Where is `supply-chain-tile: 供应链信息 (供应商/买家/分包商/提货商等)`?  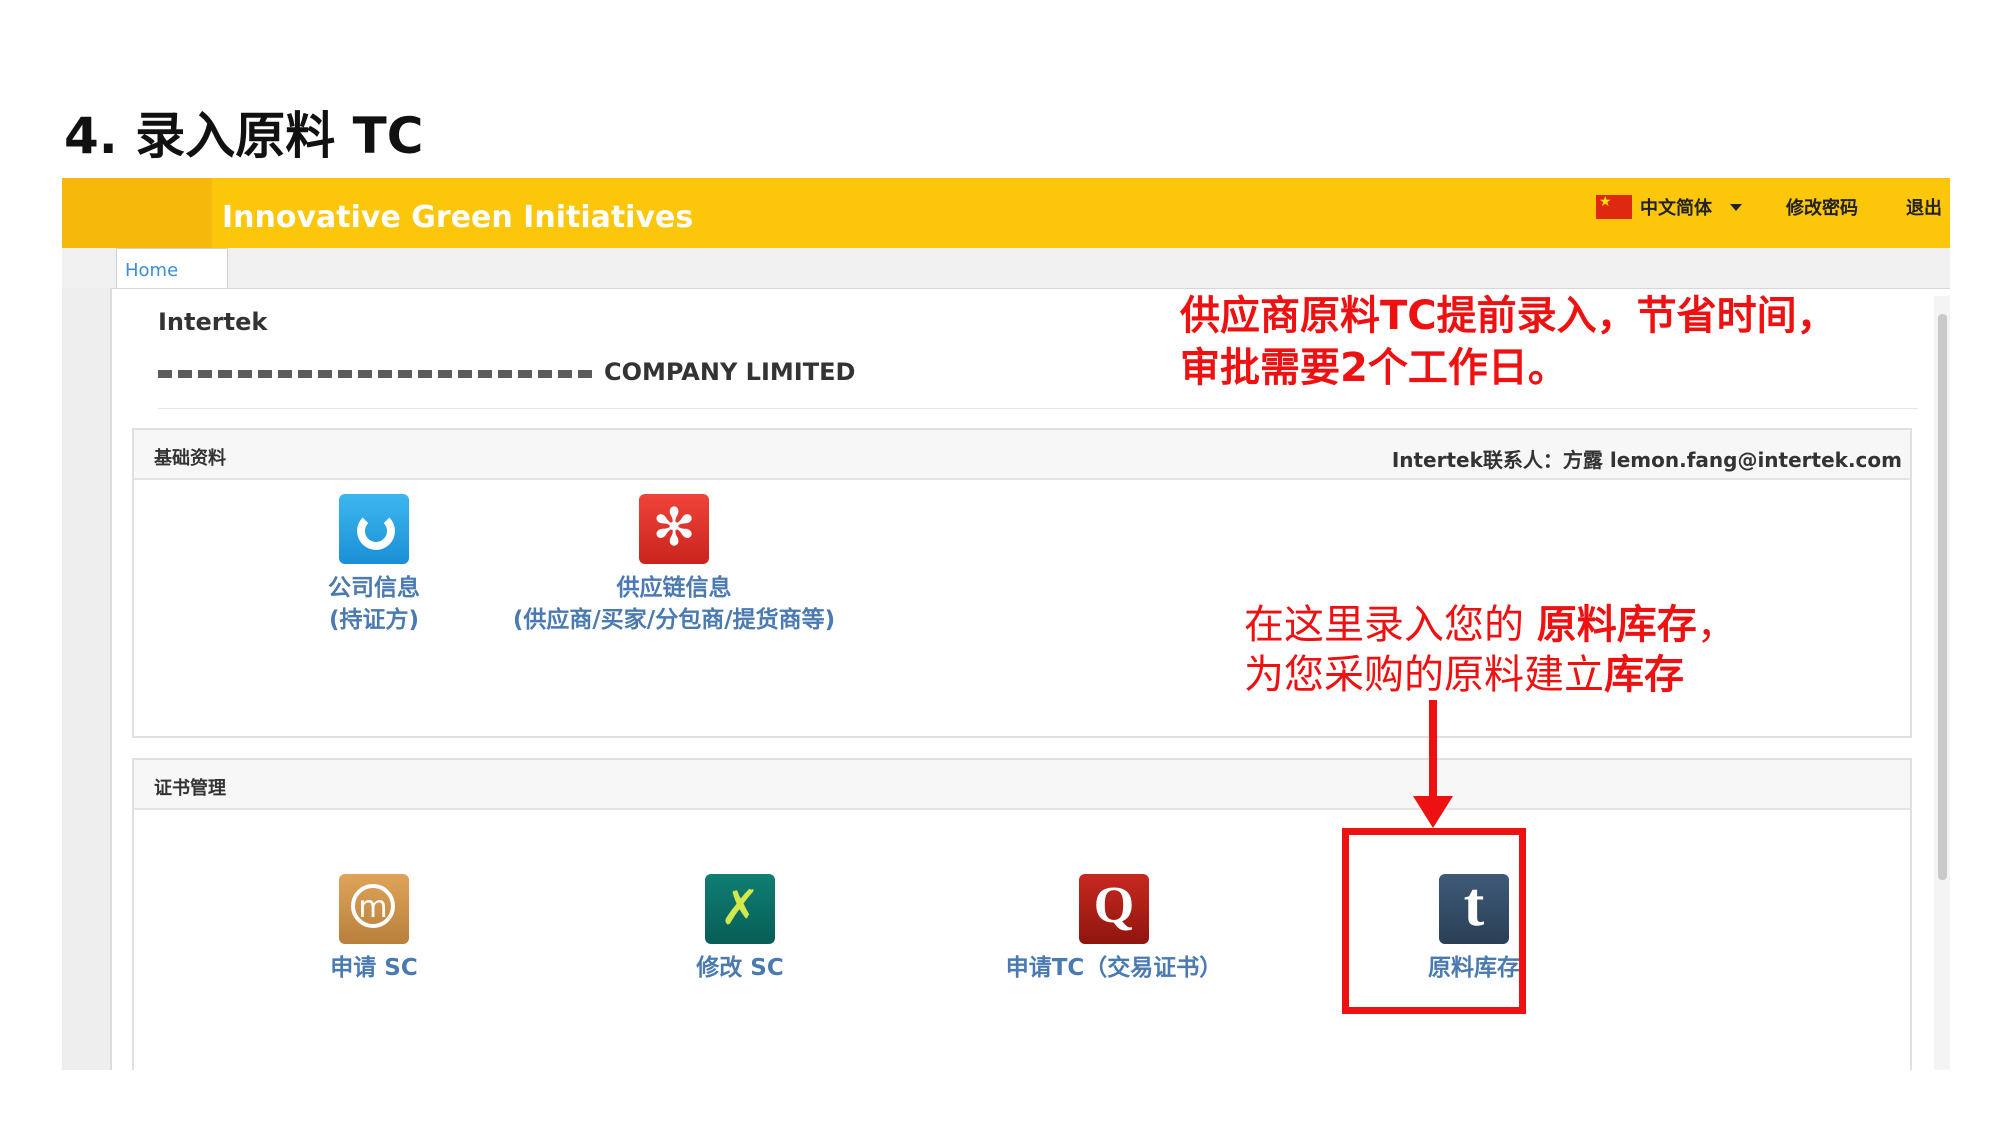 supply-chain-tile: 供应链信息 (供应商/买家/分包商/提货商等) is located at coordinates (674, 565).